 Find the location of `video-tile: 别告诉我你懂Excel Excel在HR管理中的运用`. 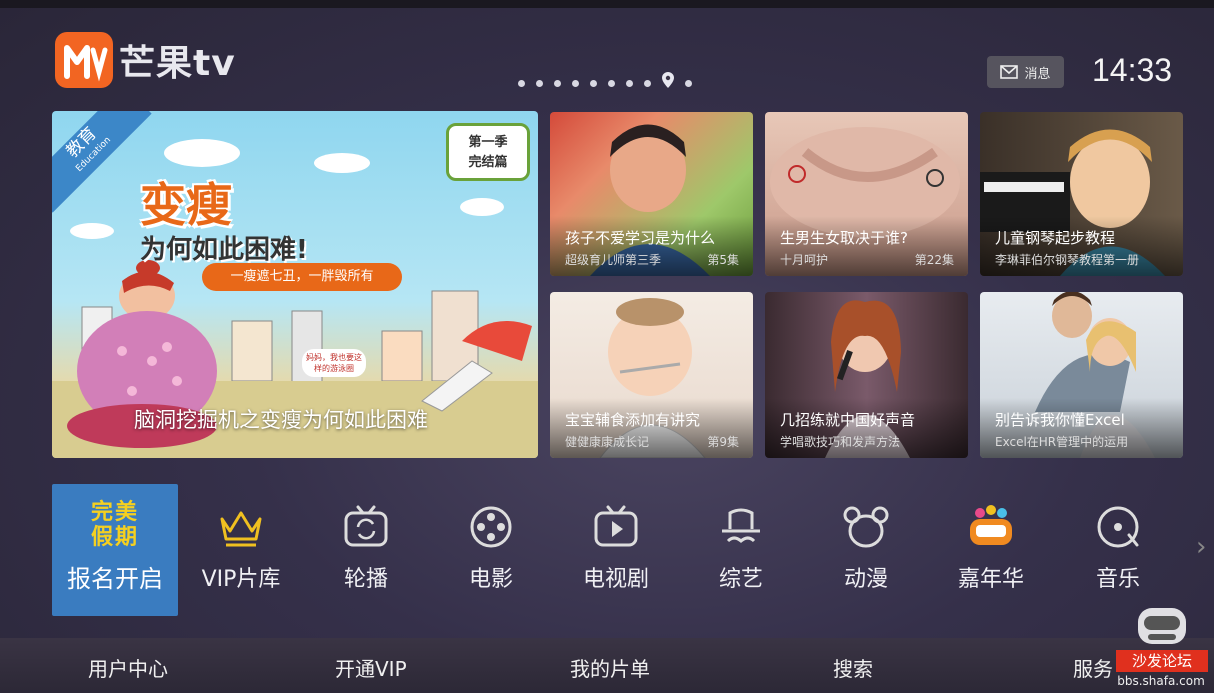

video-tile: 别告诉我你懂Excel Excel在HR管理中的运用 is located at coordinates (1081, 375).